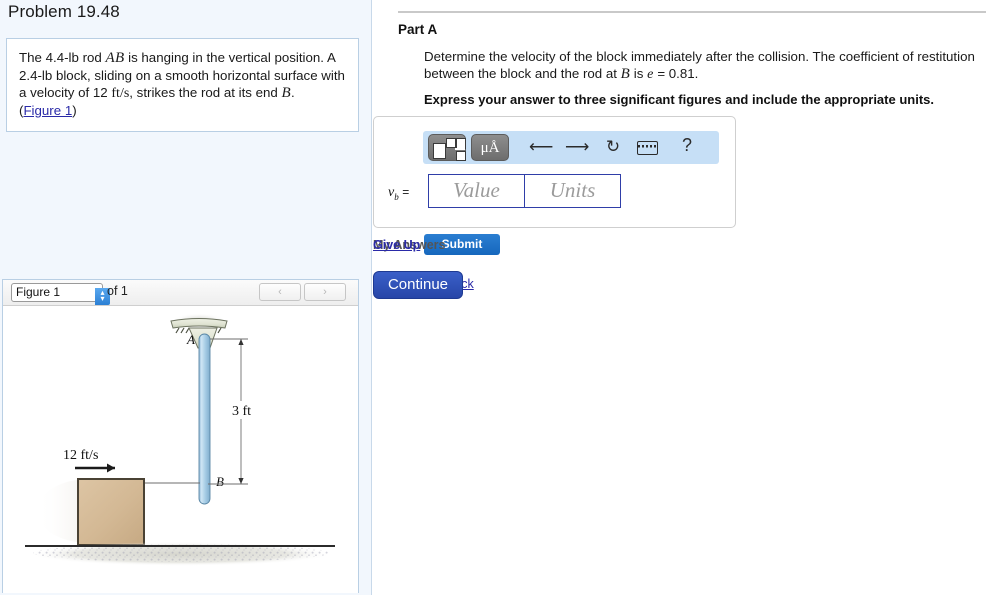 The image size is (1000, 595). I want to click on units-symbol-label: μÅ, so click(490, 148).